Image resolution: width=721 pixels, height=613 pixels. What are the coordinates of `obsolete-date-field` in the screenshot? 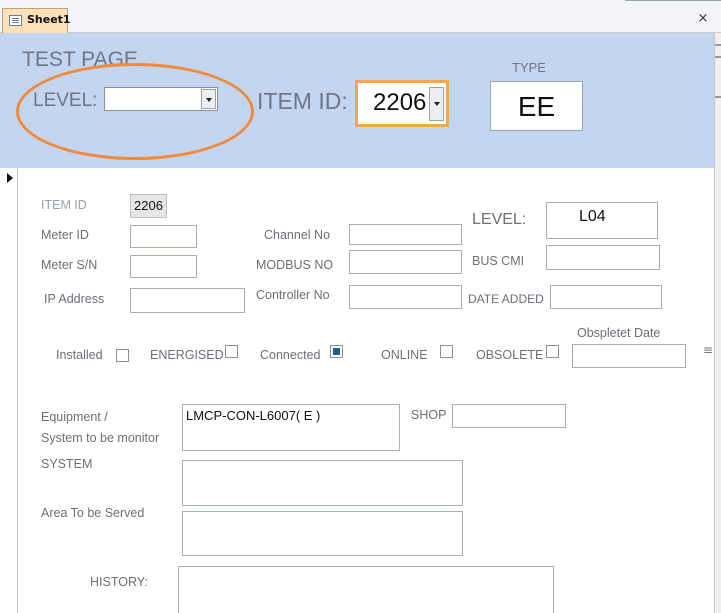 It's located at (629, 356).